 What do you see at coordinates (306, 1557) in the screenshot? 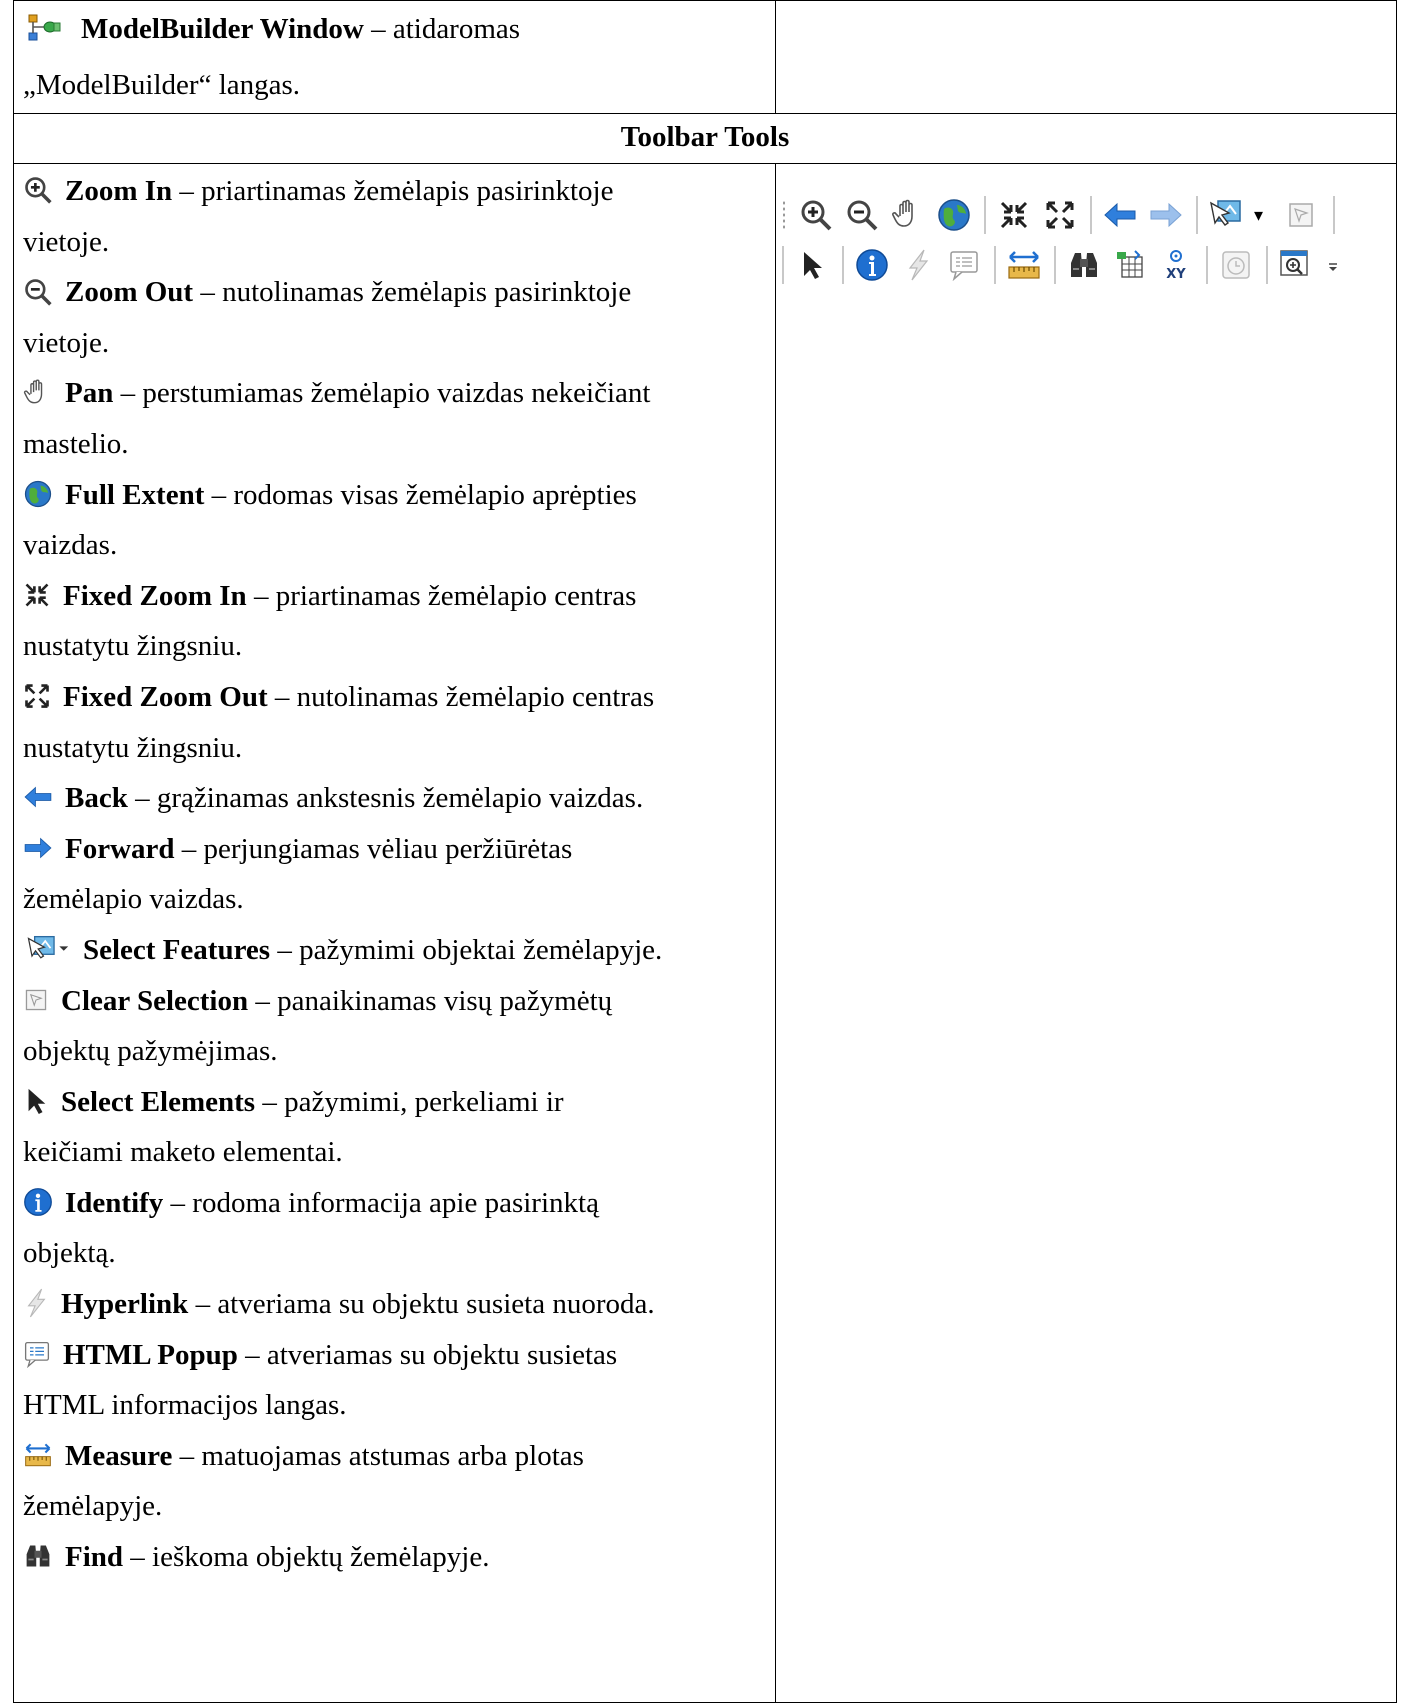
I see `tool-description: – ieškoma objektų žemėlapyje.` at bounding box center [306, 1557].